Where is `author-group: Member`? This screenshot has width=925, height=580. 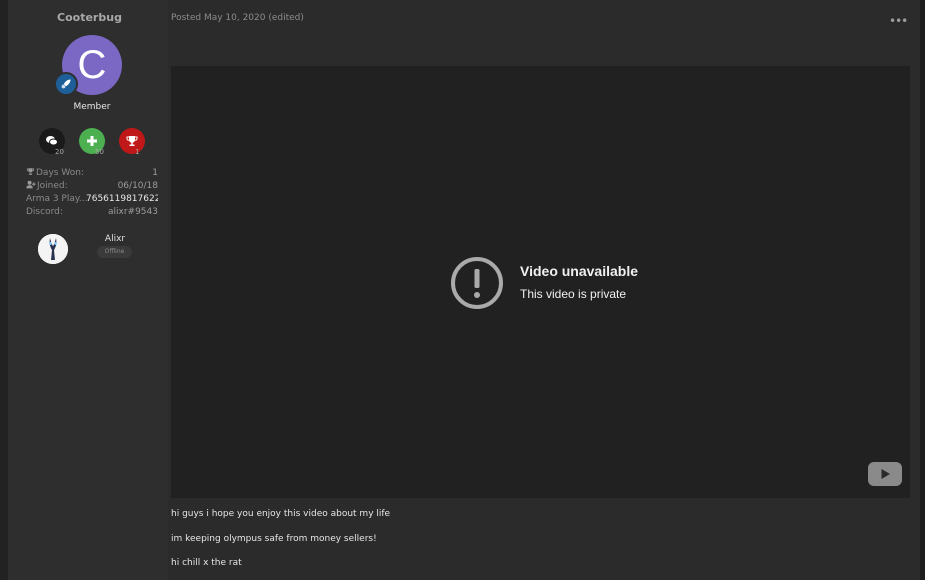 author-group: Member is located at coordinates (92, 107).